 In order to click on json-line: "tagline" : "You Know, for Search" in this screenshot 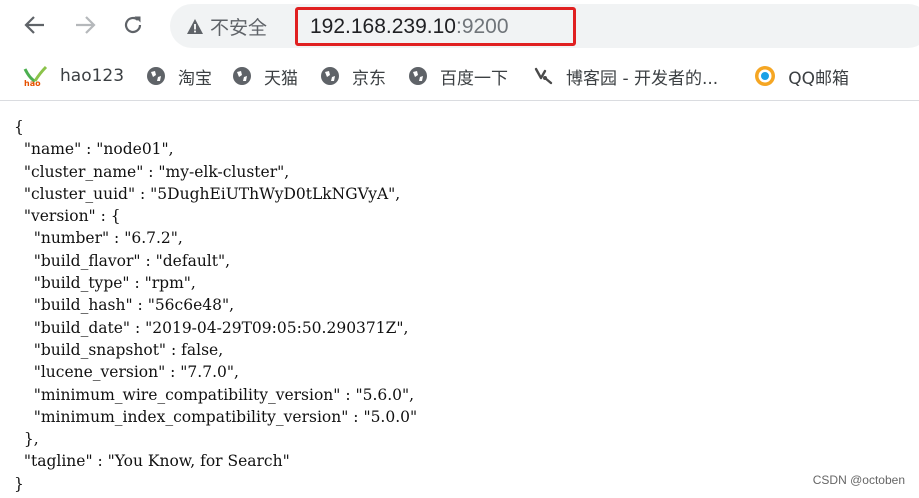, I will do `click(152, 461)`.